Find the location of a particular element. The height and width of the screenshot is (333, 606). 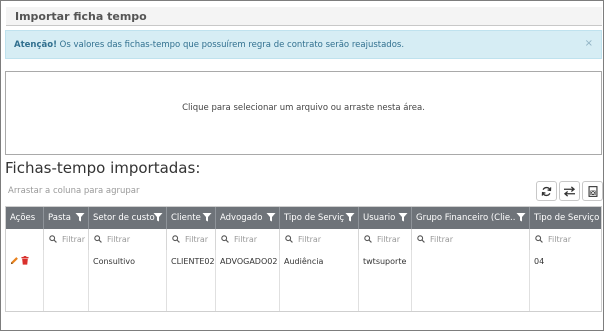

column-header-acoes: Ações is located at coordinates (25, 218).